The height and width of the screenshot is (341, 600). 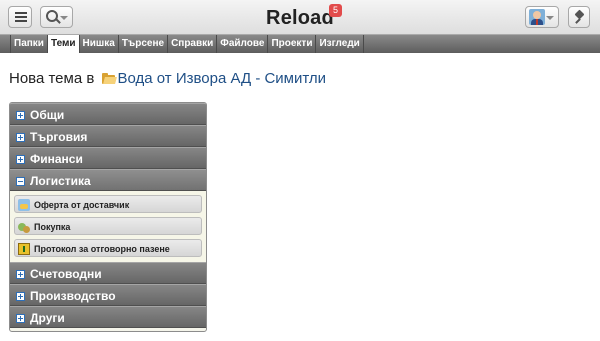 What do you see at coordinates (24, 249) in the screenshot?
I see `protocol-icon` at bounding box center [24, 249].